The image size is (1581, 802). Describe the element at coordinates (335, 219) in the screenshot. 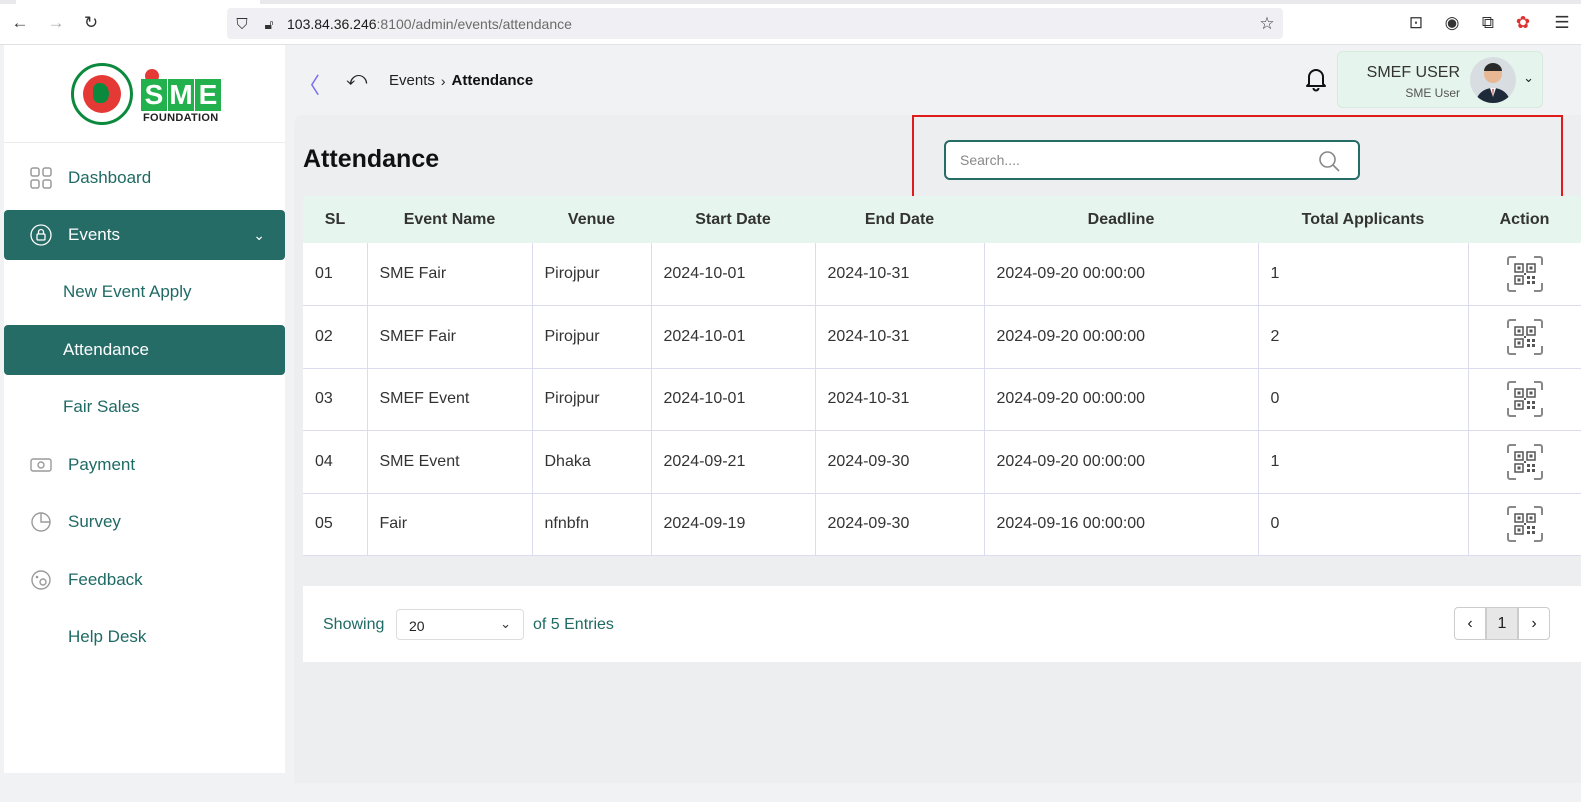

I see `column-header-sl: SL` at that location.